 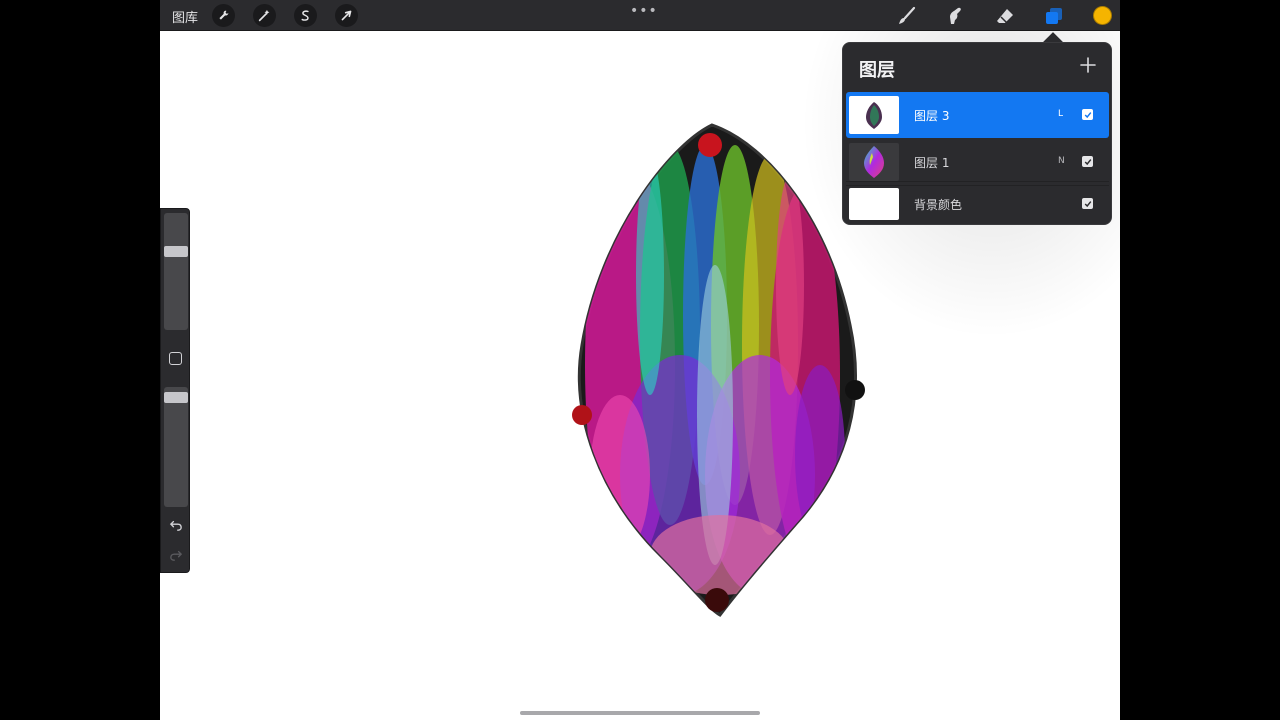 I want to click on adjustments-button, so click(x=264, y=15).